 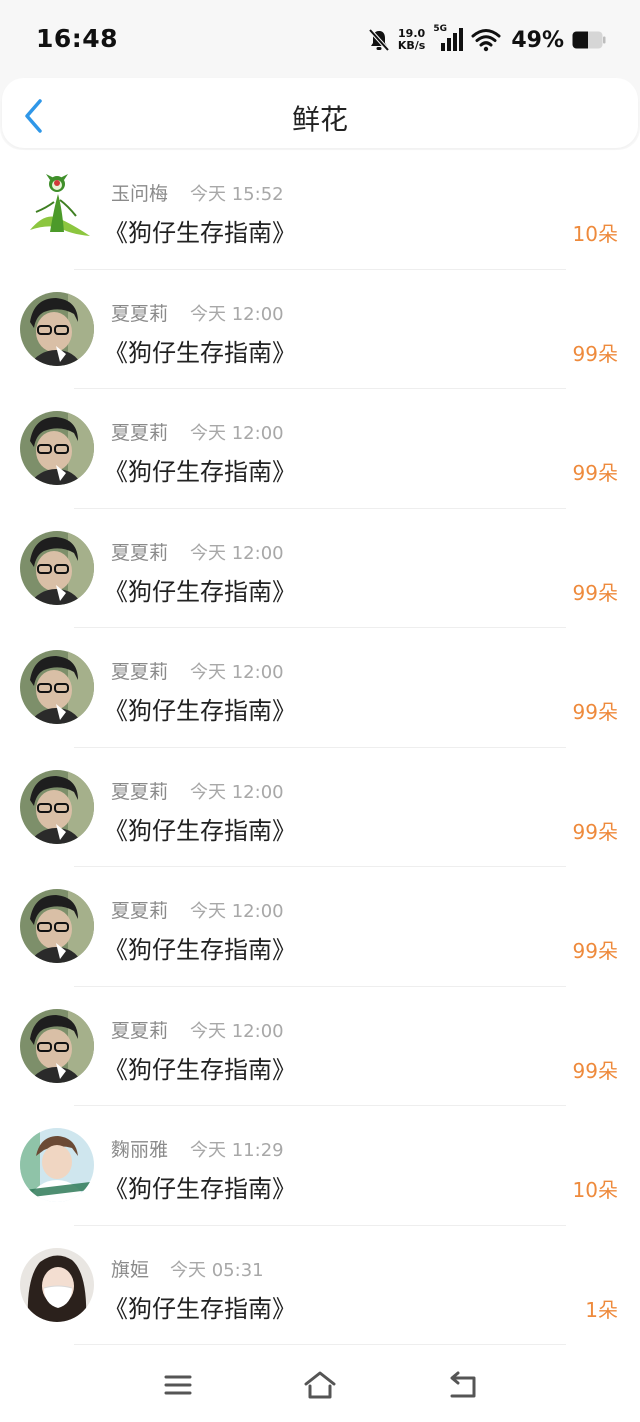 I want to click on send-time: 今天 15:52, so click(x=237, y=194).